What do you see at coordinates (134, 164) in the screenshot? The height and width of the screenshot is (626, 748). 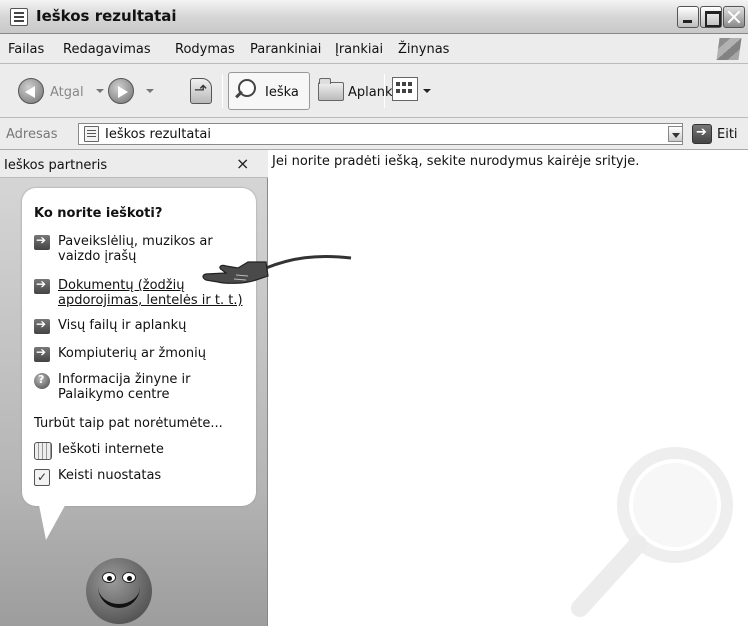 I see `pane-header: Ieškos partneris ×` at bounding box center [134, 164].